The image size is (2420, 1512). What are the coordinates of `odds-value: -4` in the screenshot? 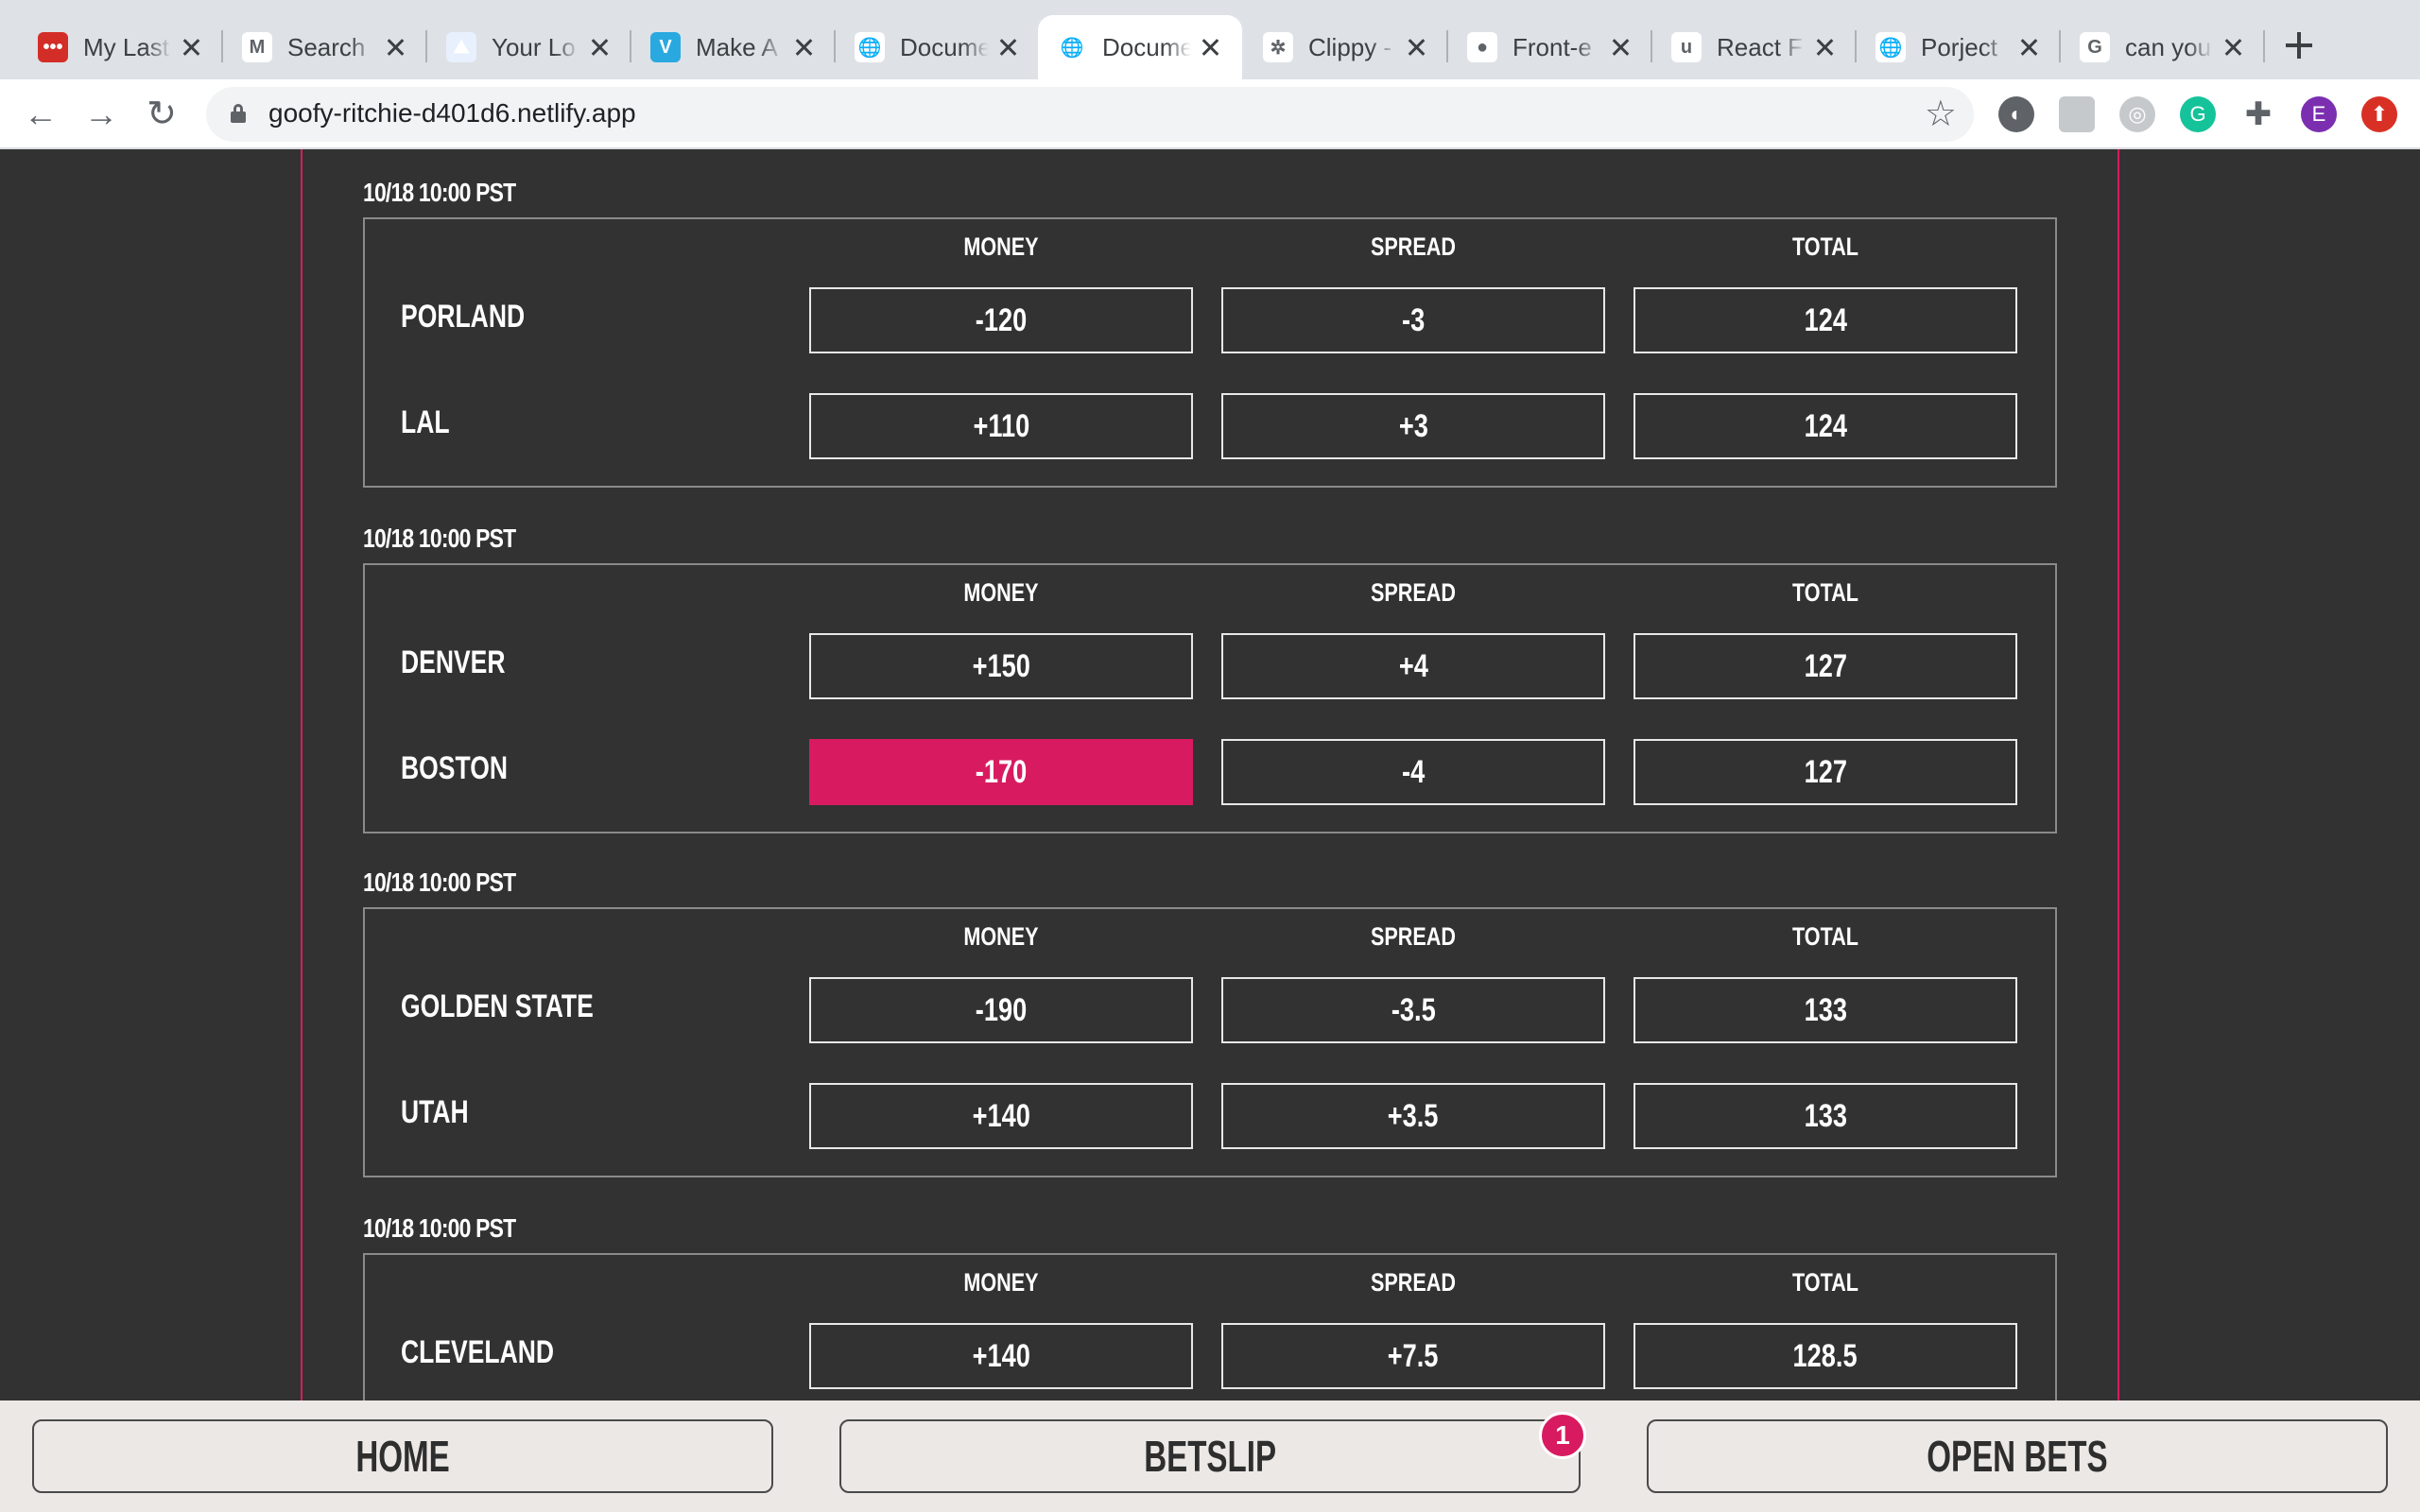 It's located at (1413, 772).